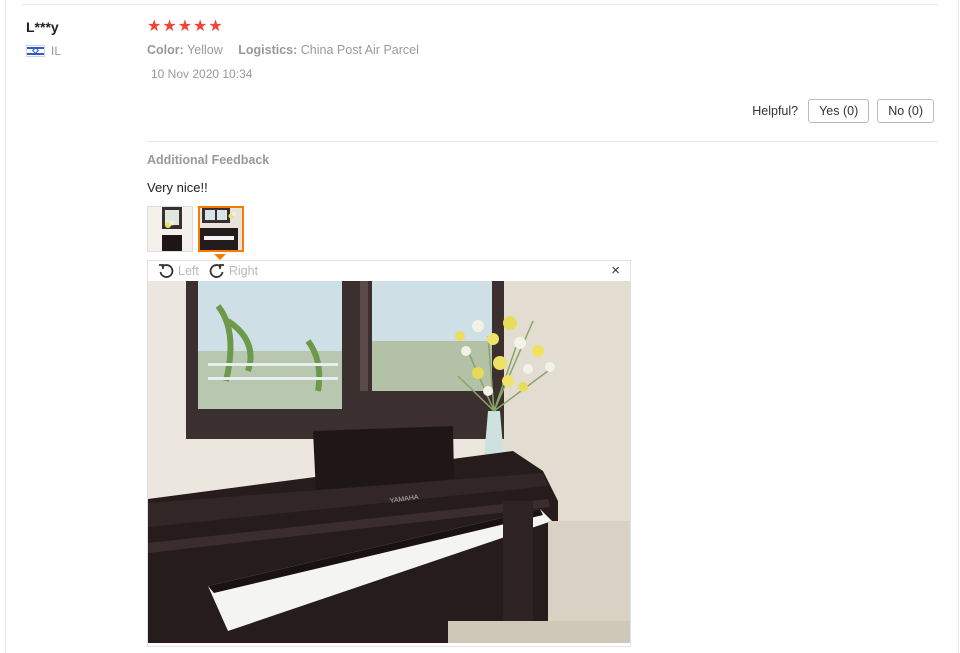 This screenshot has height=653, width=960. Describe the element at coordinates (615, 270) in the screenshot. I see `close-viewer-icon: ×` at that location.